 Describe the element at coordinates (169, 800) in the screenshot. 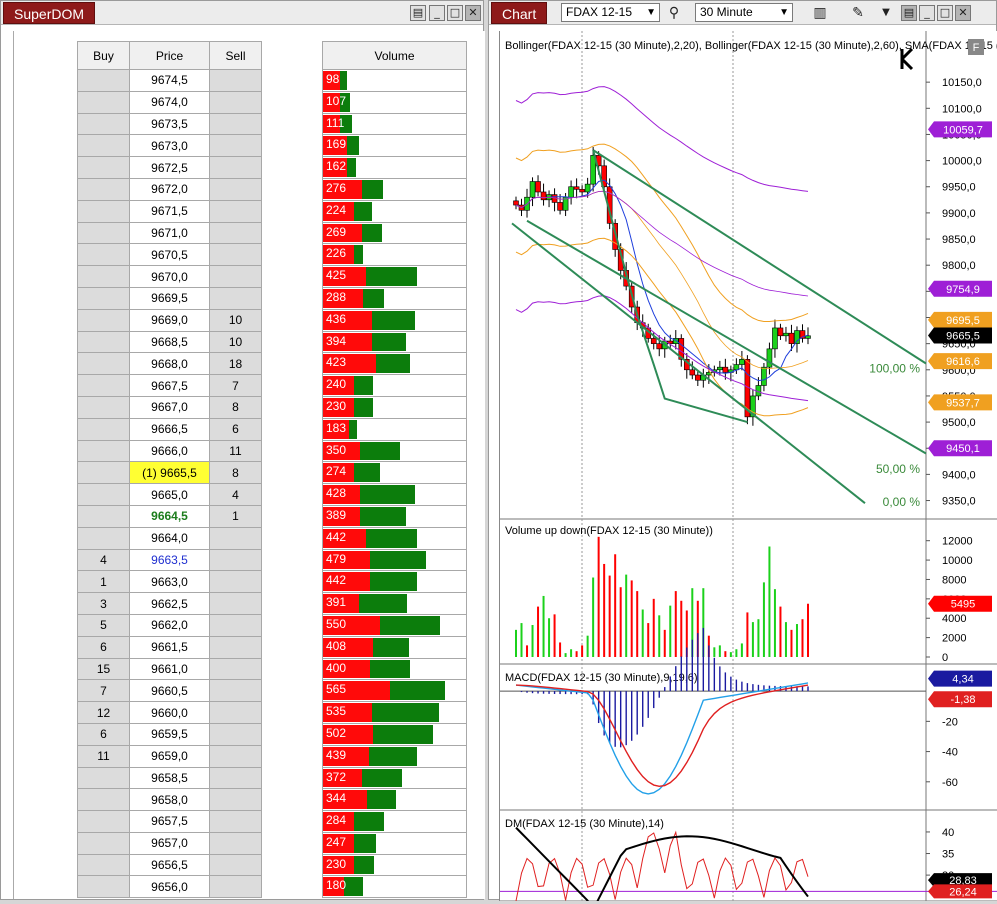

I see `price-cell: 9658,0` at that location.